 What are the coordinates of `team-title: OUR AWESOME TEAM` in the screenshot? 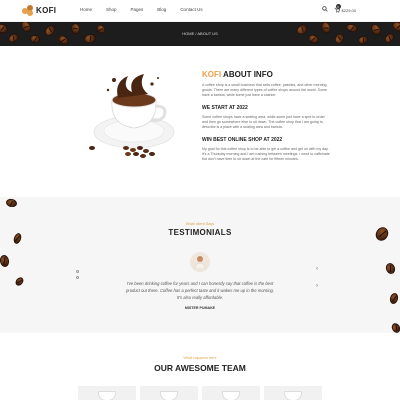 It's located at (200, 368).